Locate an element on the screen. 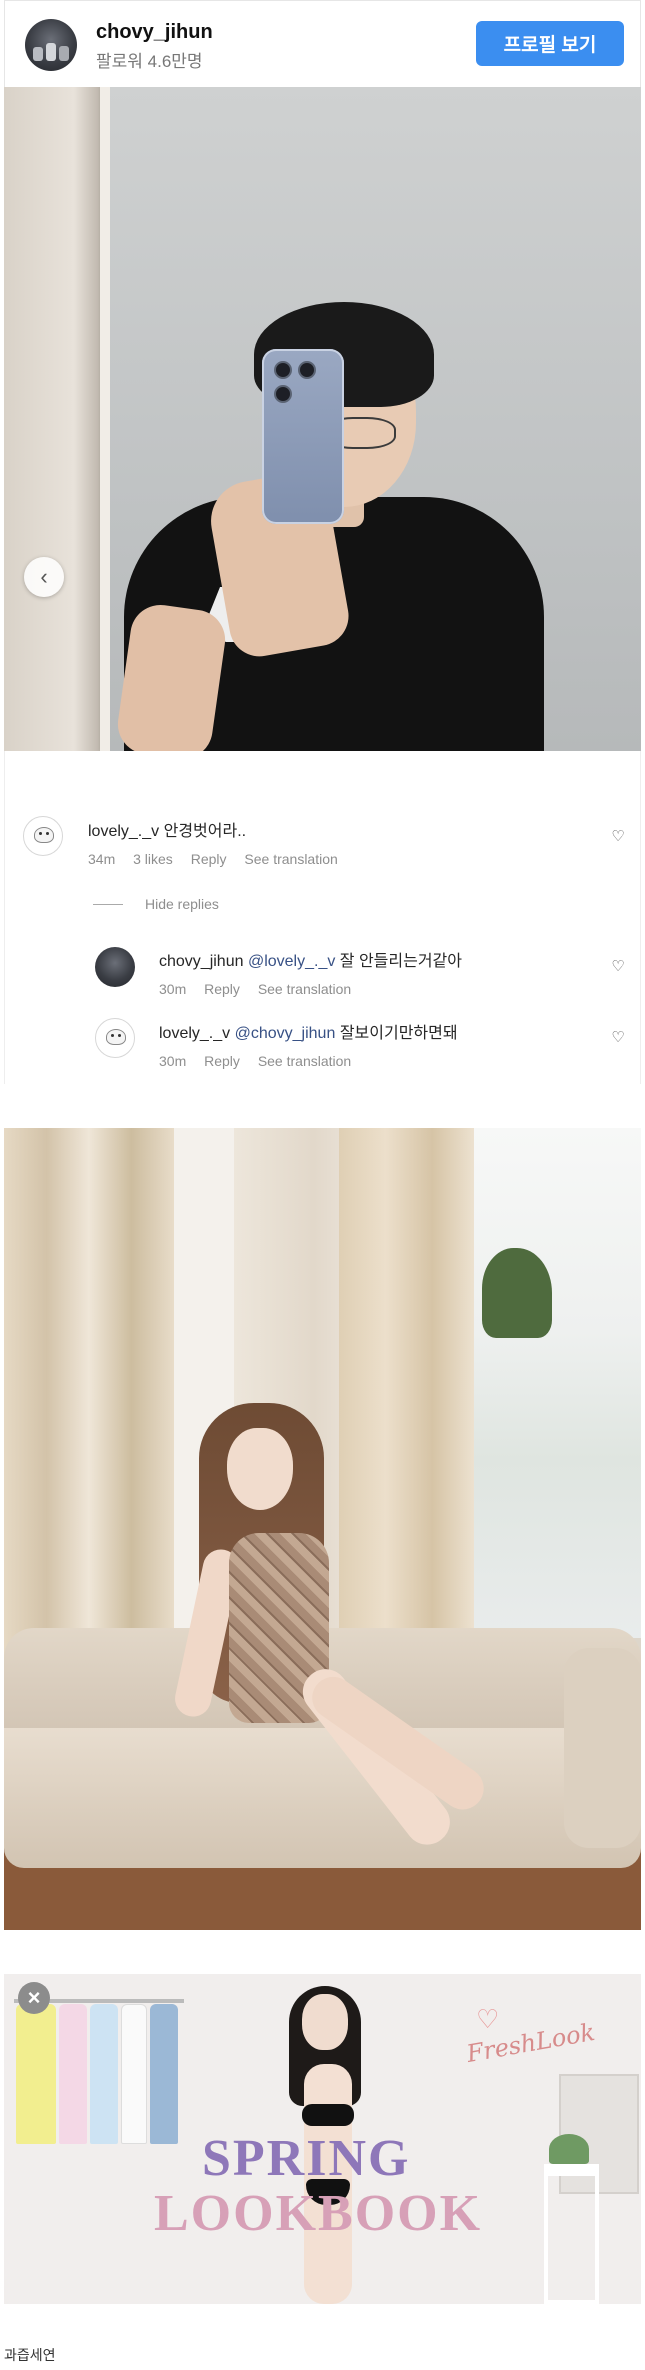  ad-headline-line1: SPRING is located at coordinates (306, 2158).